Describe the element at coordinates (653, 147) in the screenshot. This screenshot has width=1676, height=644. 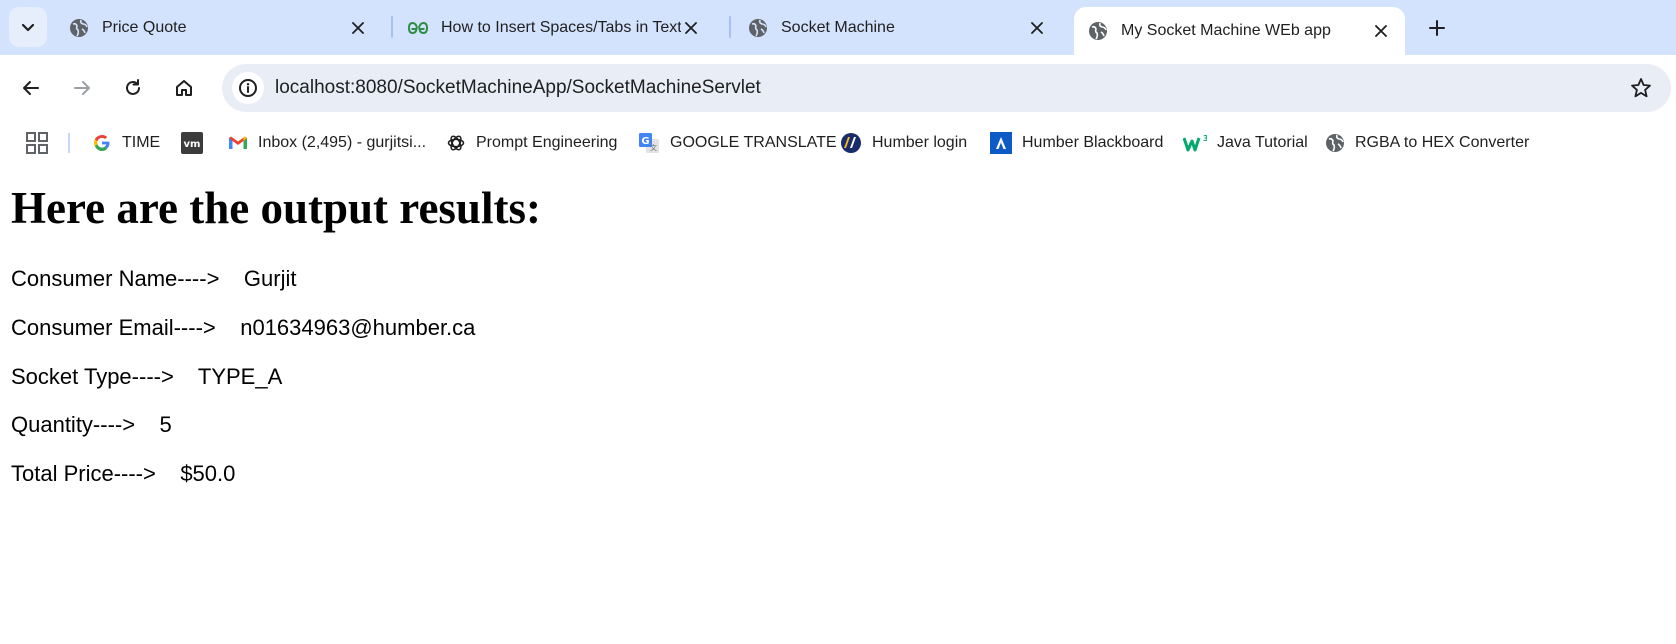
I see `svg-text: 文` at that location.